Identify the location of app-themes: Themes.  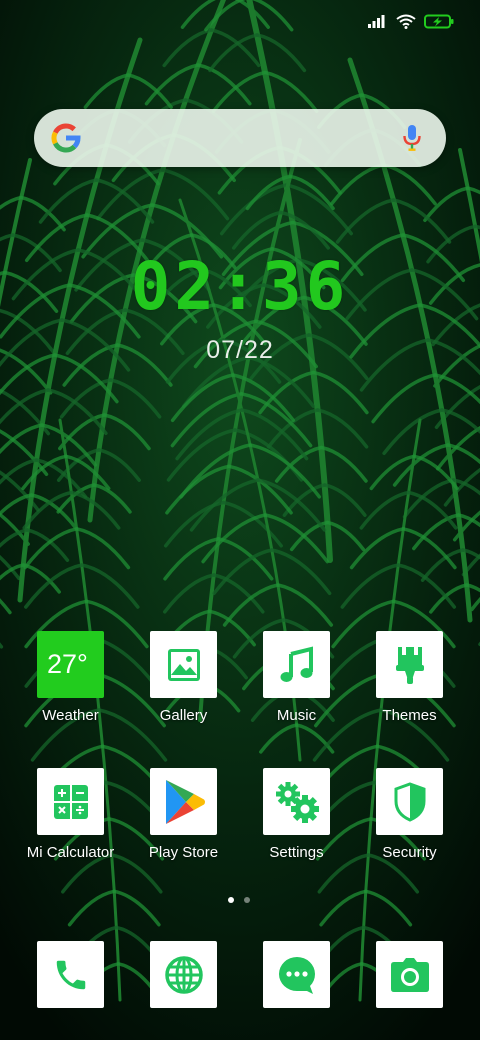
(409, 677).